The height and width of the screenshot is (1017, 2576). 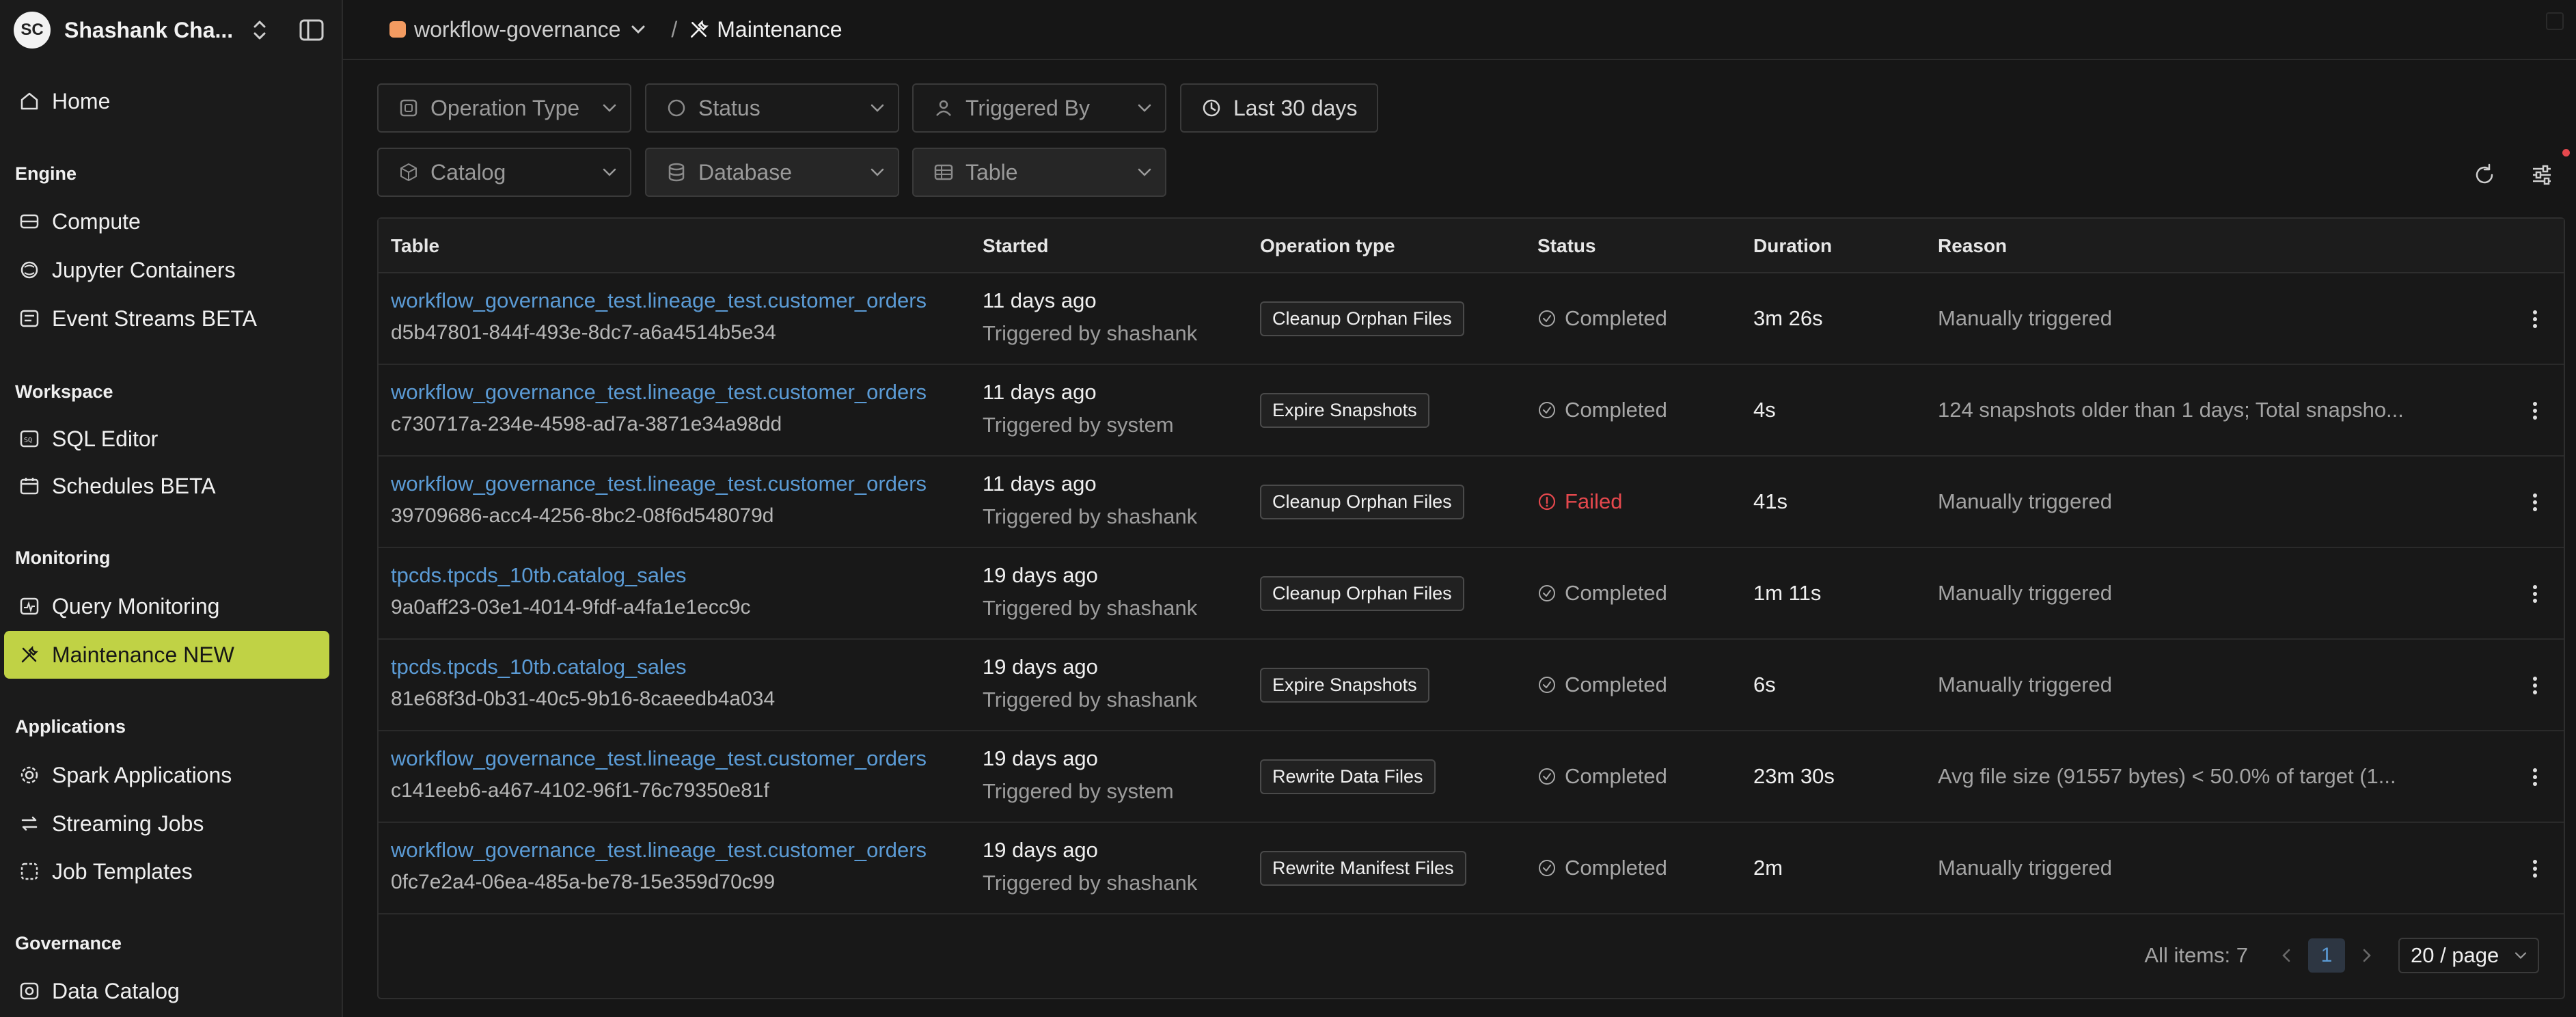 I want to click on prev-page-icon, so click(x=2286, y=955).